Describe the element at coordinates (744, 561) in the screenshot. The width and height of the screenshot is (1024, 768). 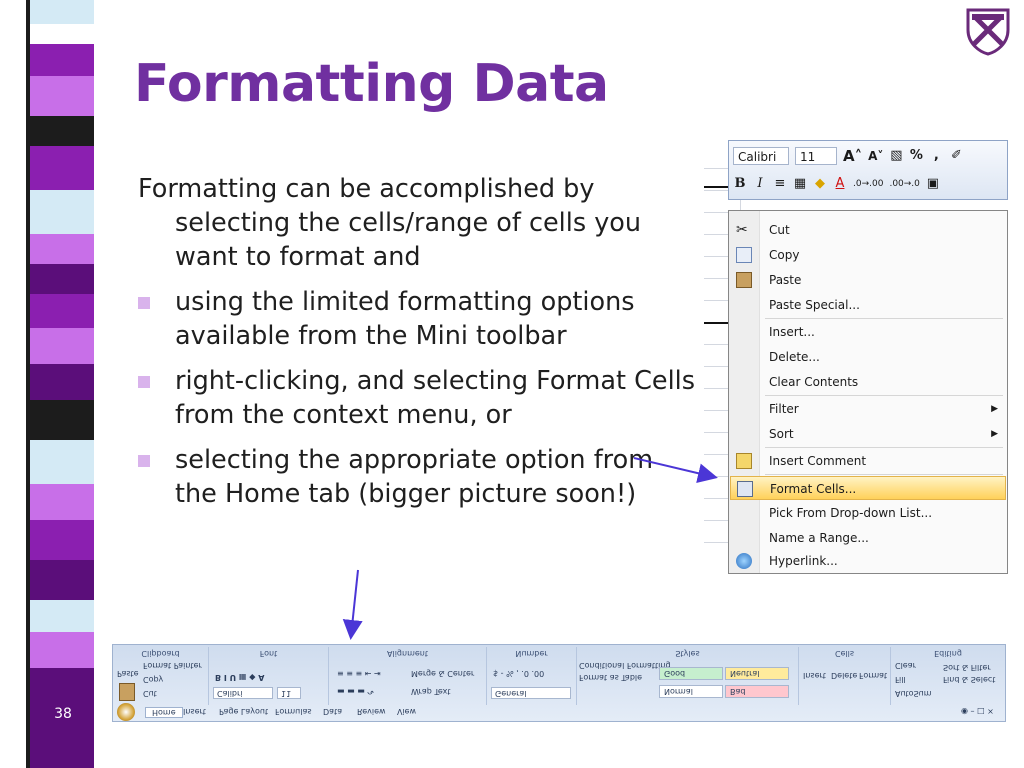
I see `hyperlink-icon` at that location.